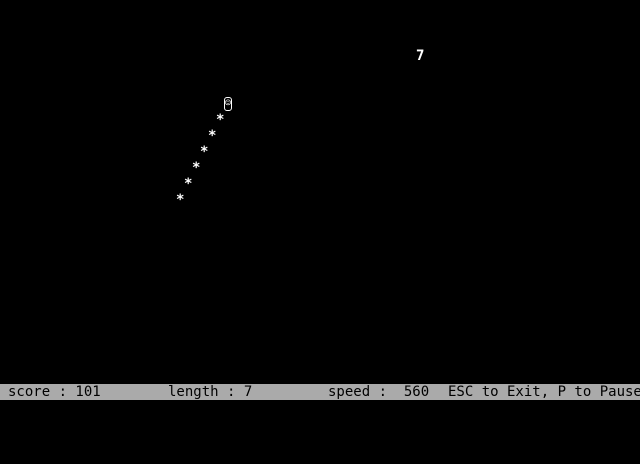 The image size is (640, 464). What do you see at coordinates (420, 56) in the screenshot?
I see `food-item: 7` at bounding box center [420, 56].